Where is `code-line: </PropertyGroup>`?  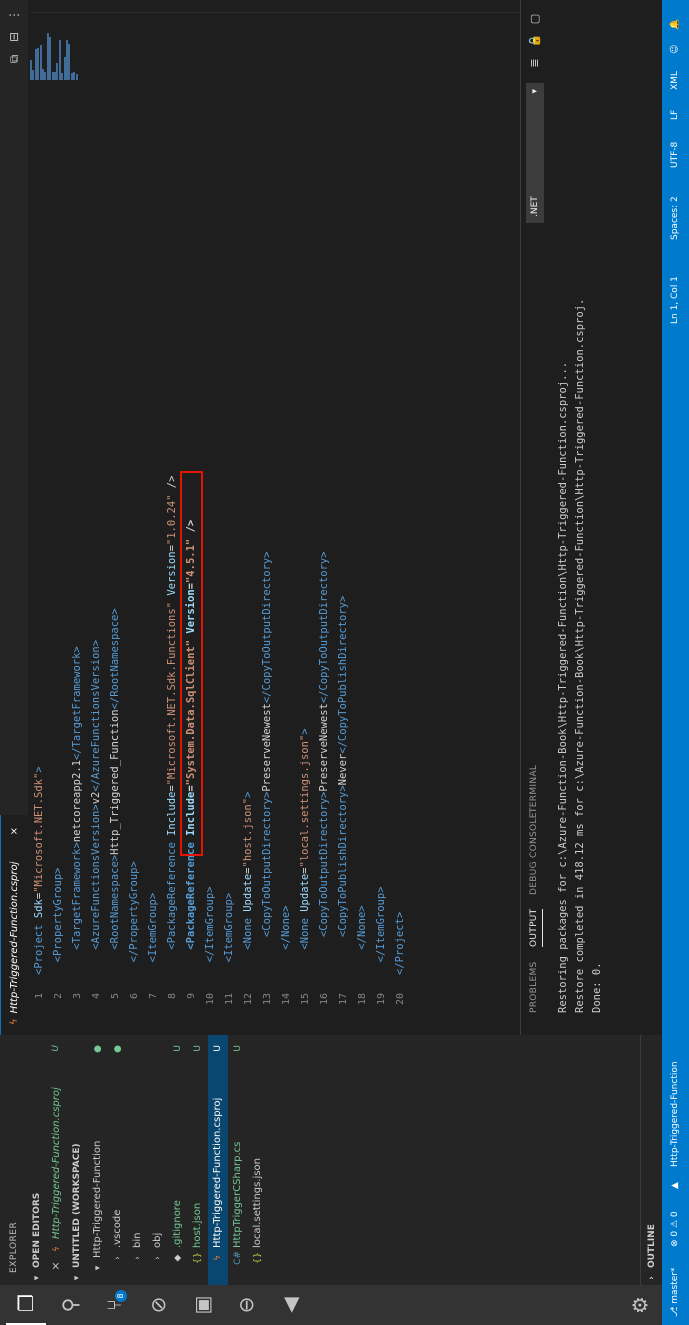
code-line: </PropertyGroup> is located at coordinates (134, 918).